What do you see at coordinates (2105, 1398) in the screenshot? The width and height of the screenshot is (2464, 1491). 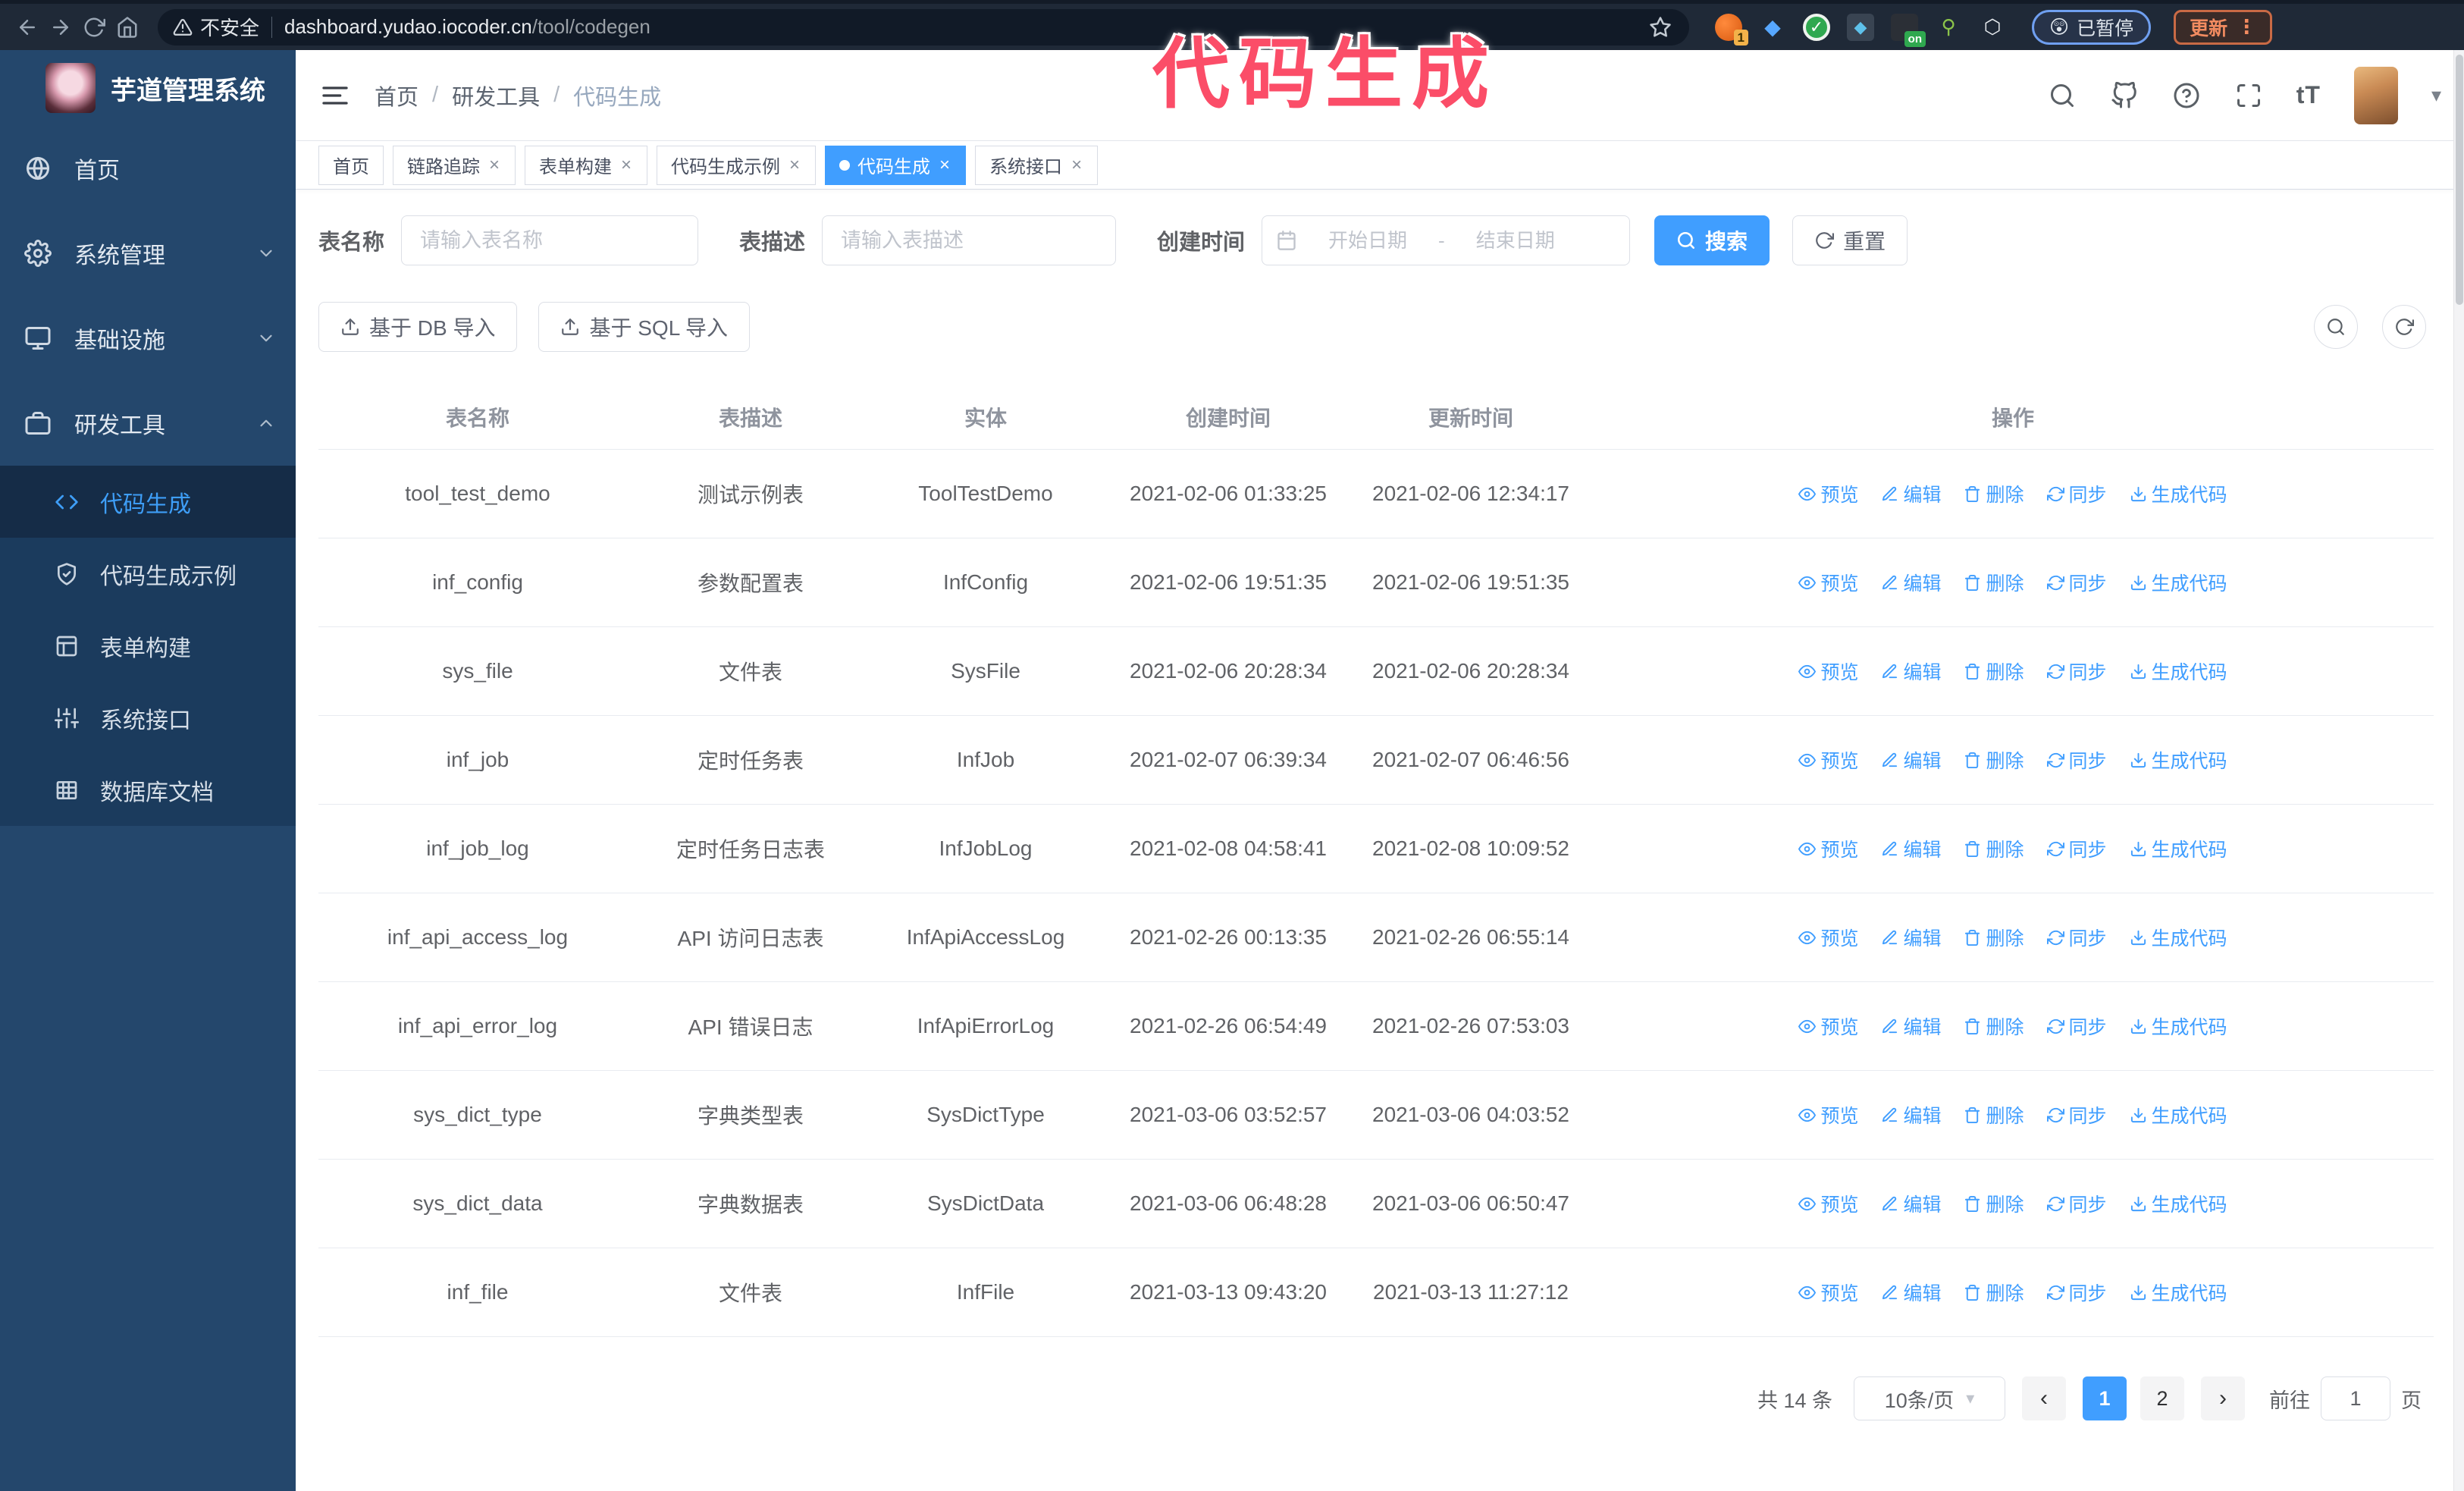 I see `page-number-button: 1` at bounding box center [2105, 1398].